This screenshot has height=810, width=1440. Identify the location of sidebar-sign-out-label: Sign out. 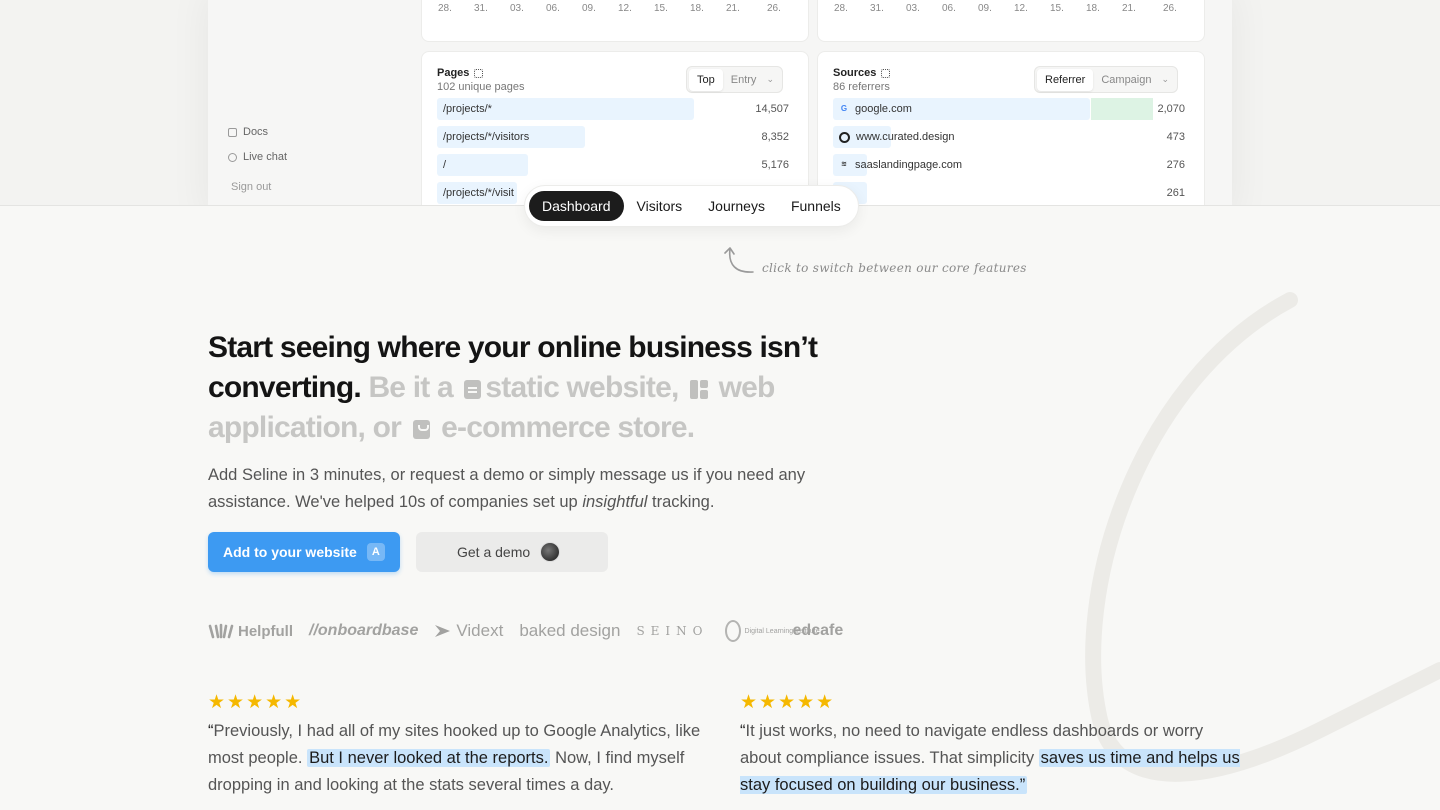
(251, 187).